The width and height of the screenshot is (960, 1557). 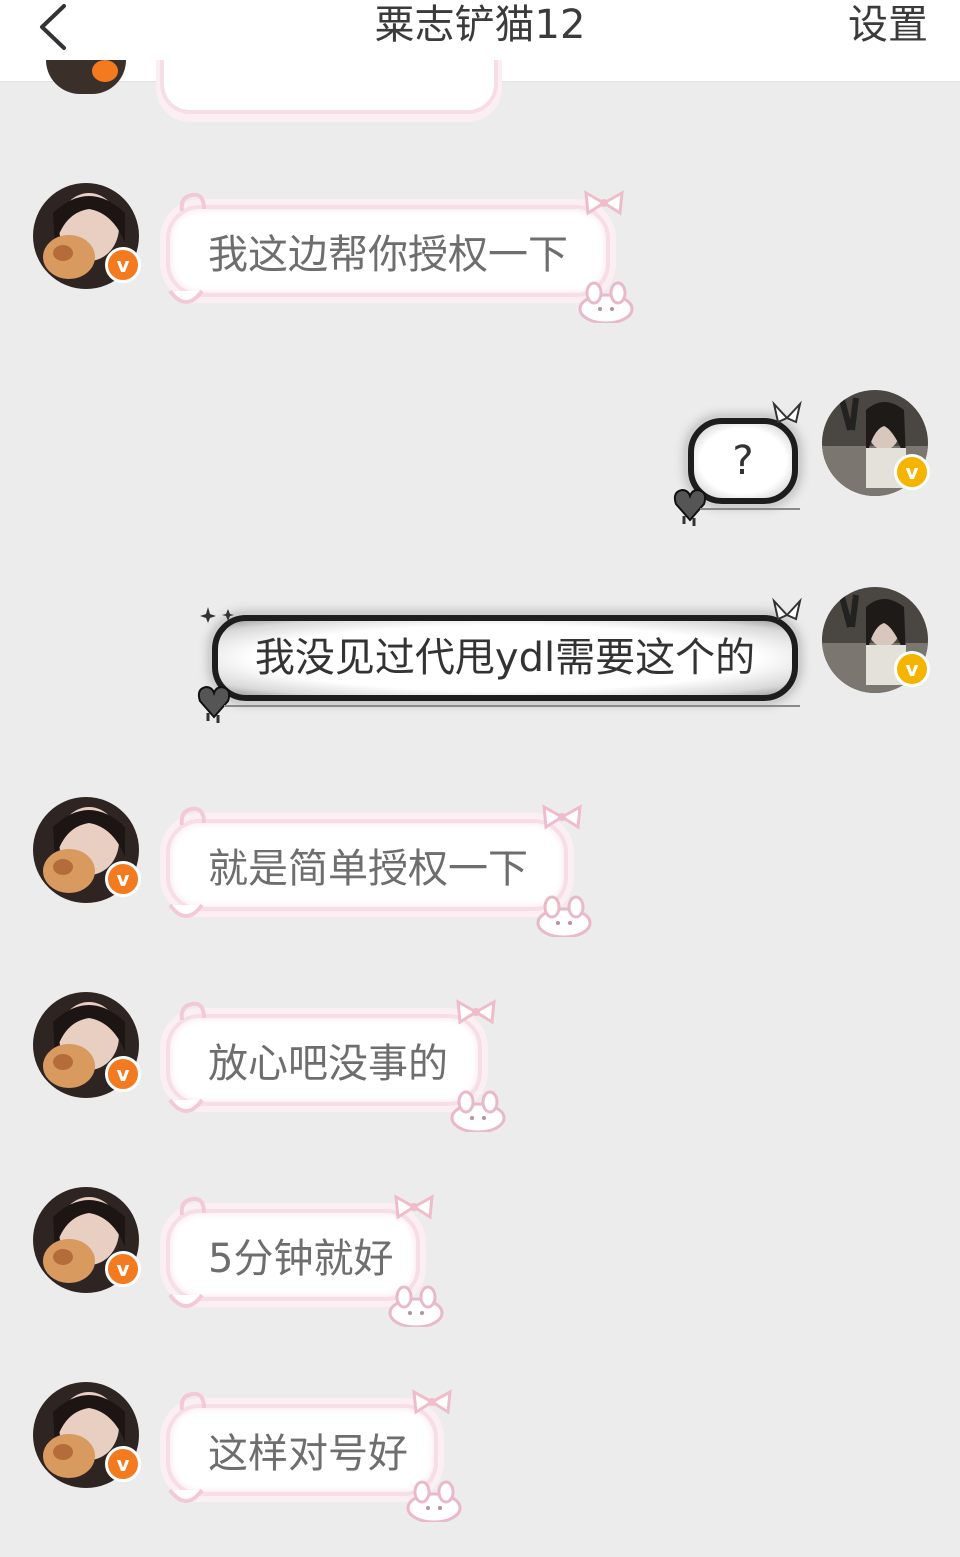 I want to click on message-text: 我没见过代甩ydl需要这个的, so click(x=505, y=658).